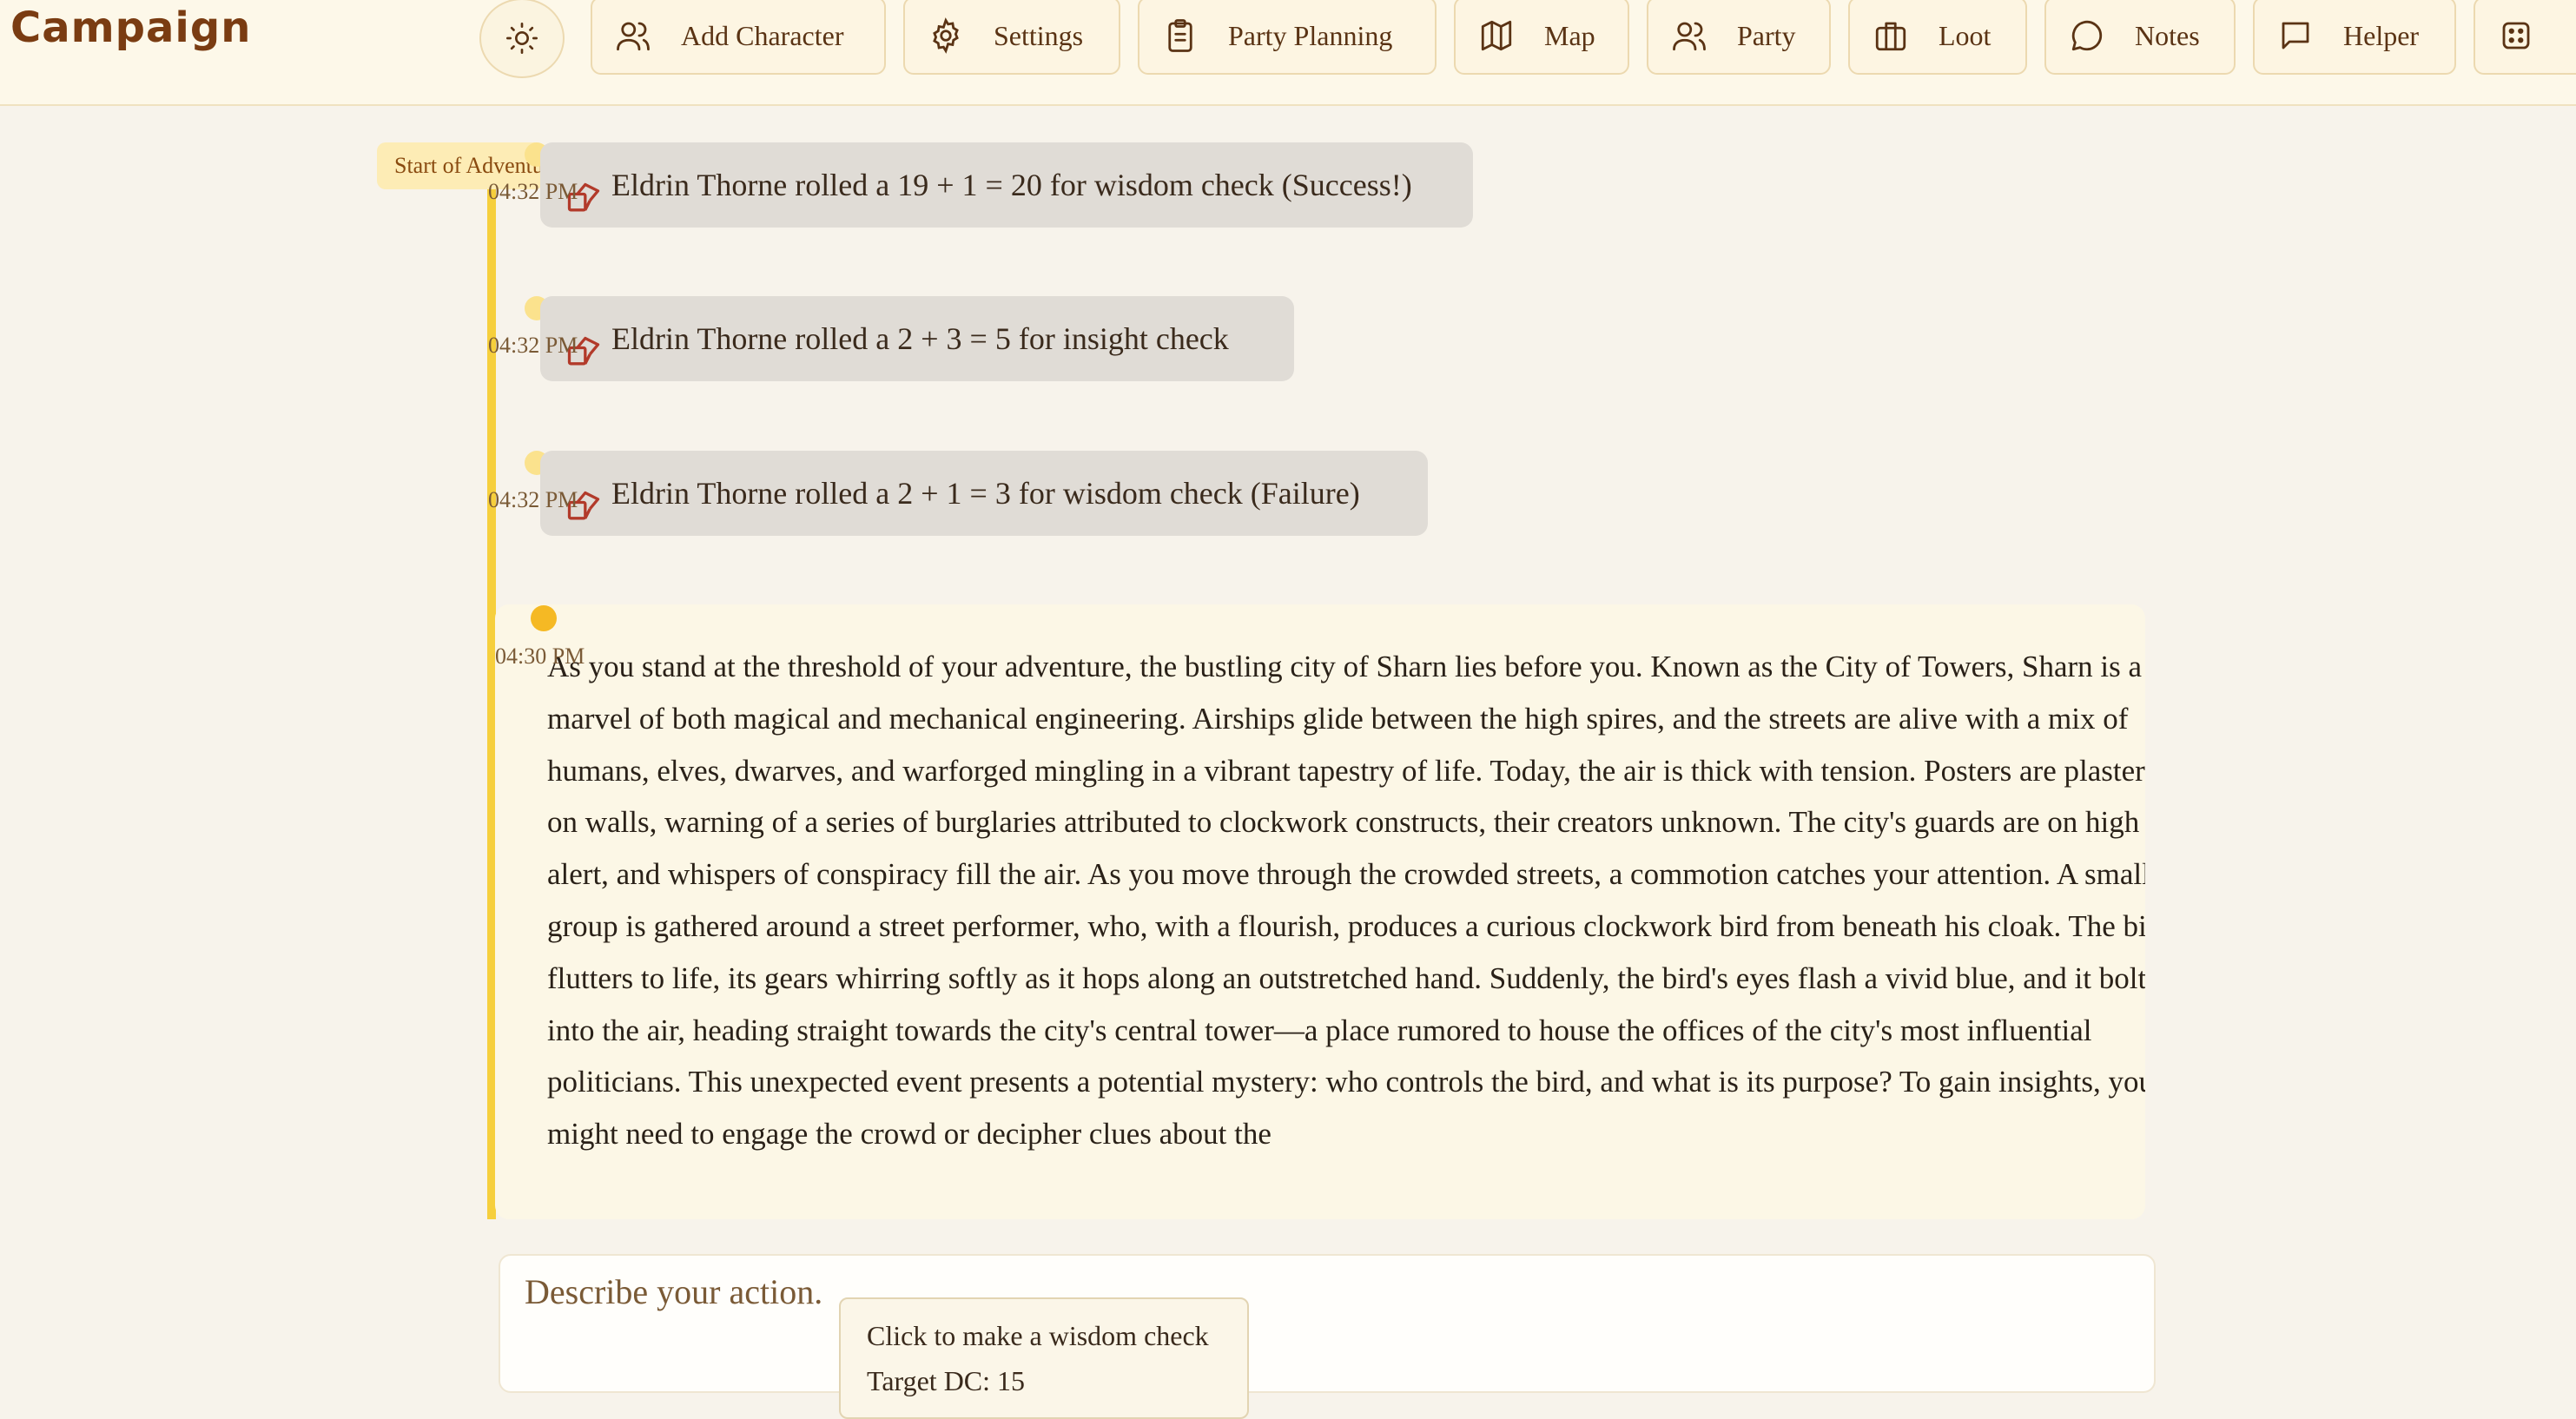  Describe the element at coordinates (1766, 35) in the screenshot. I see `party-label: Party` at that location.